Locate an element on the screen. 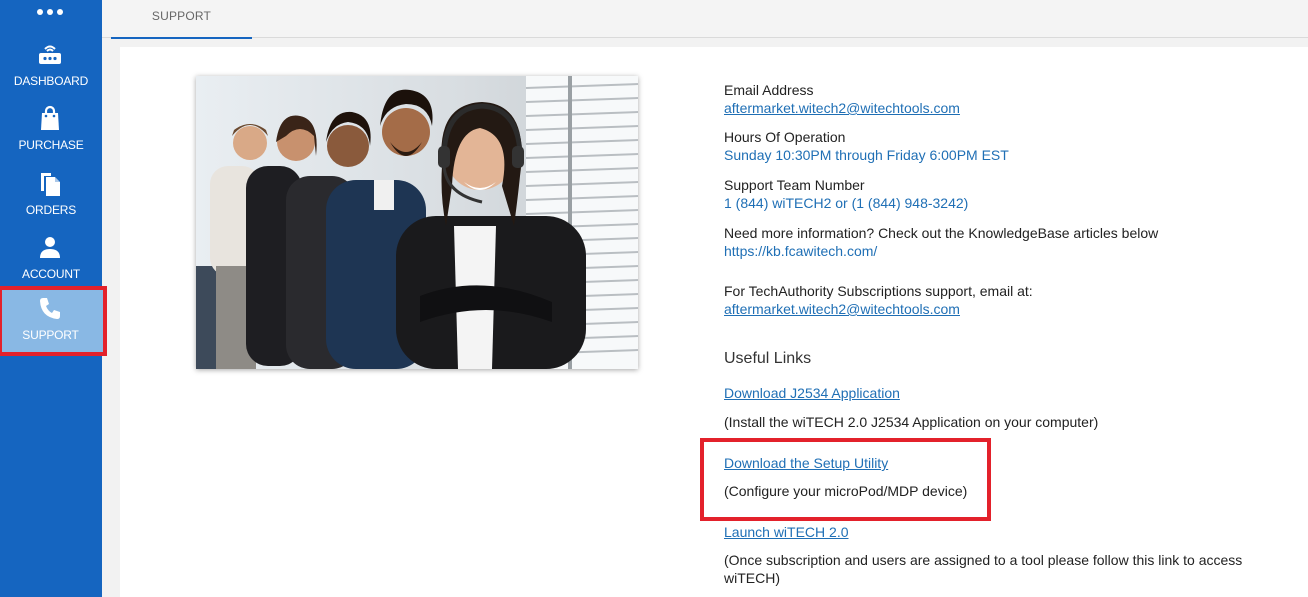 The width and height of the screenshot is (1308, 597). hours-value: Sunday 10:30PM through Friday 6:00PM EST is located at coordinates (866, 155).